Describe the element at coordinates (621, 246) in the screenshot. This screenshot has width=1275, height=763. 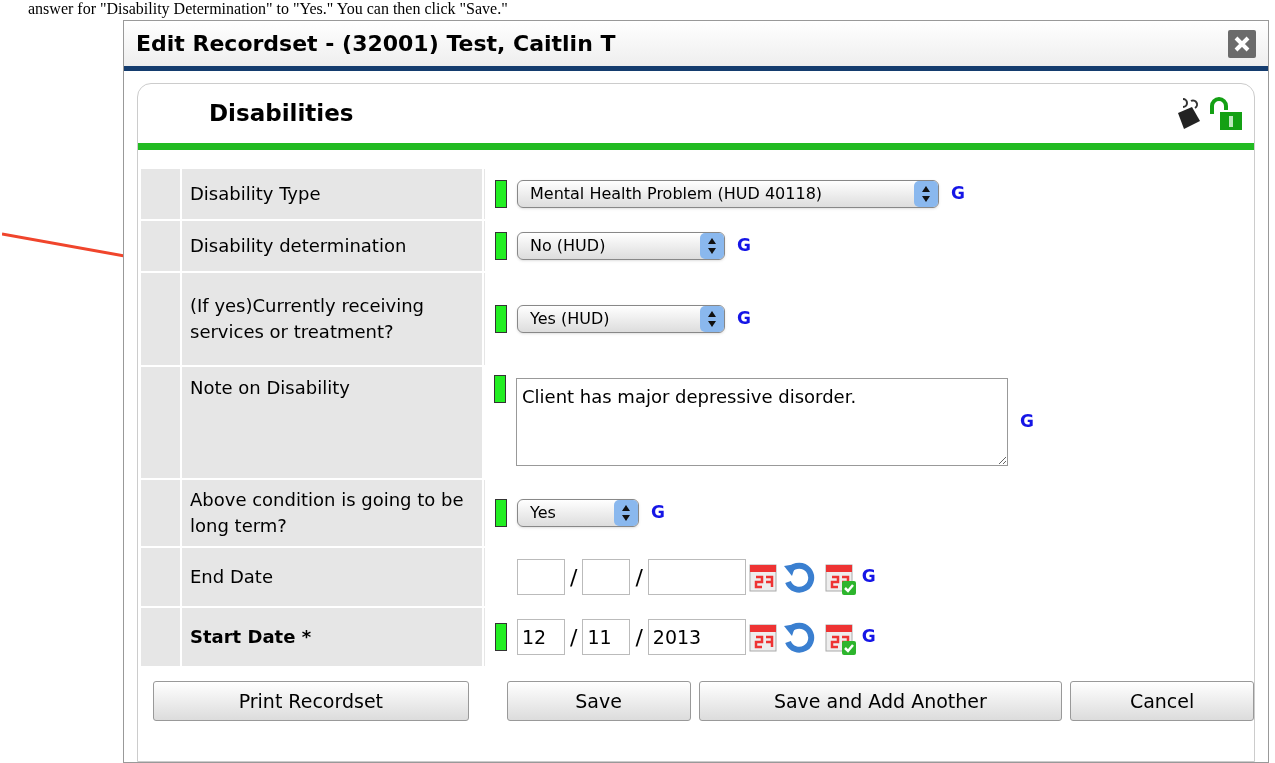
I see `dropdown: No (HUD)` at that location.